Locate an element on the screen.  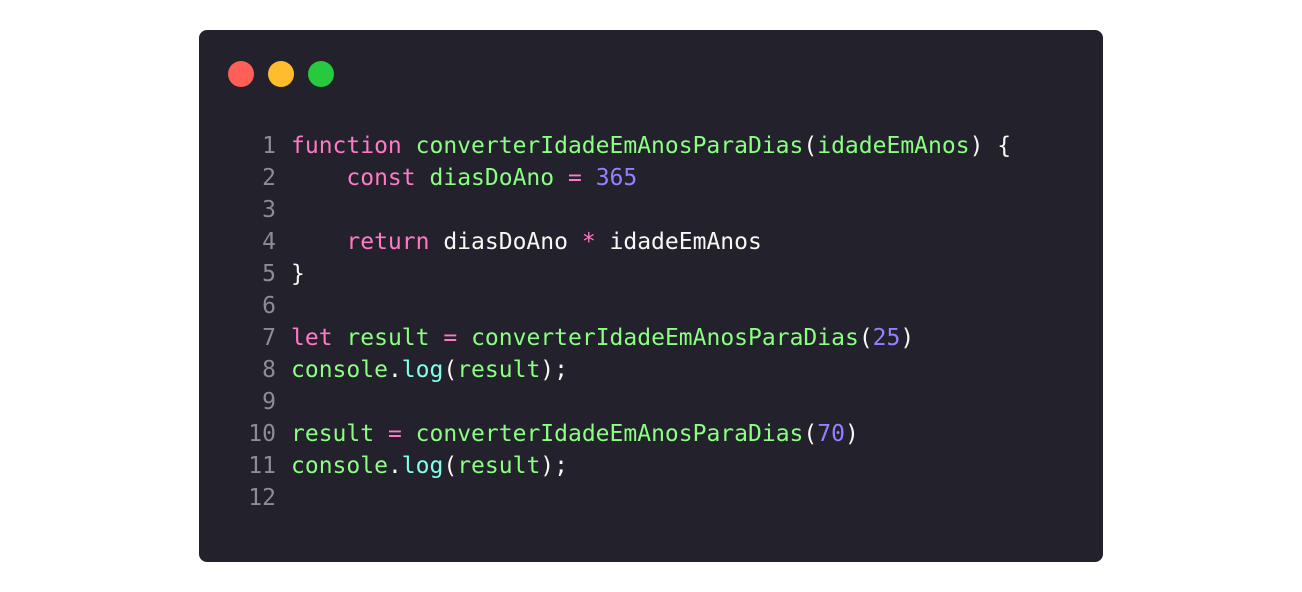
code-line: 5} is located at coordinates (651, 274).